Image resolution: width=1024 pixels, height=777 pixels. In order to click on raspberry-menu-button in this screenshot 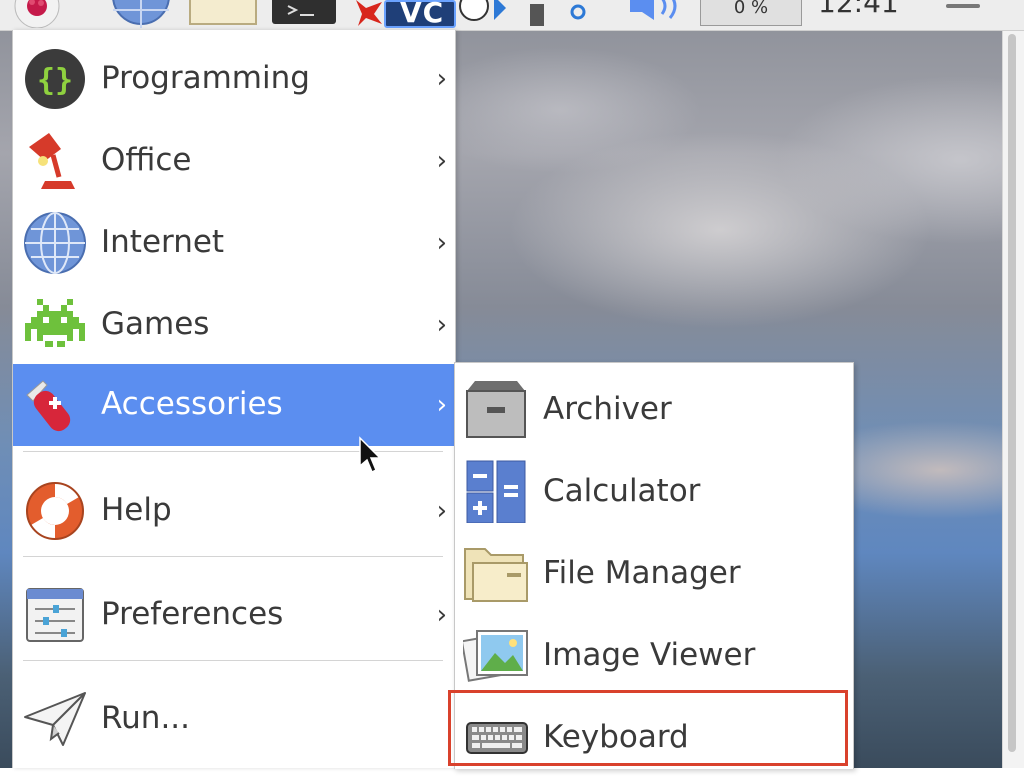, I will do `click(37, 14)`.